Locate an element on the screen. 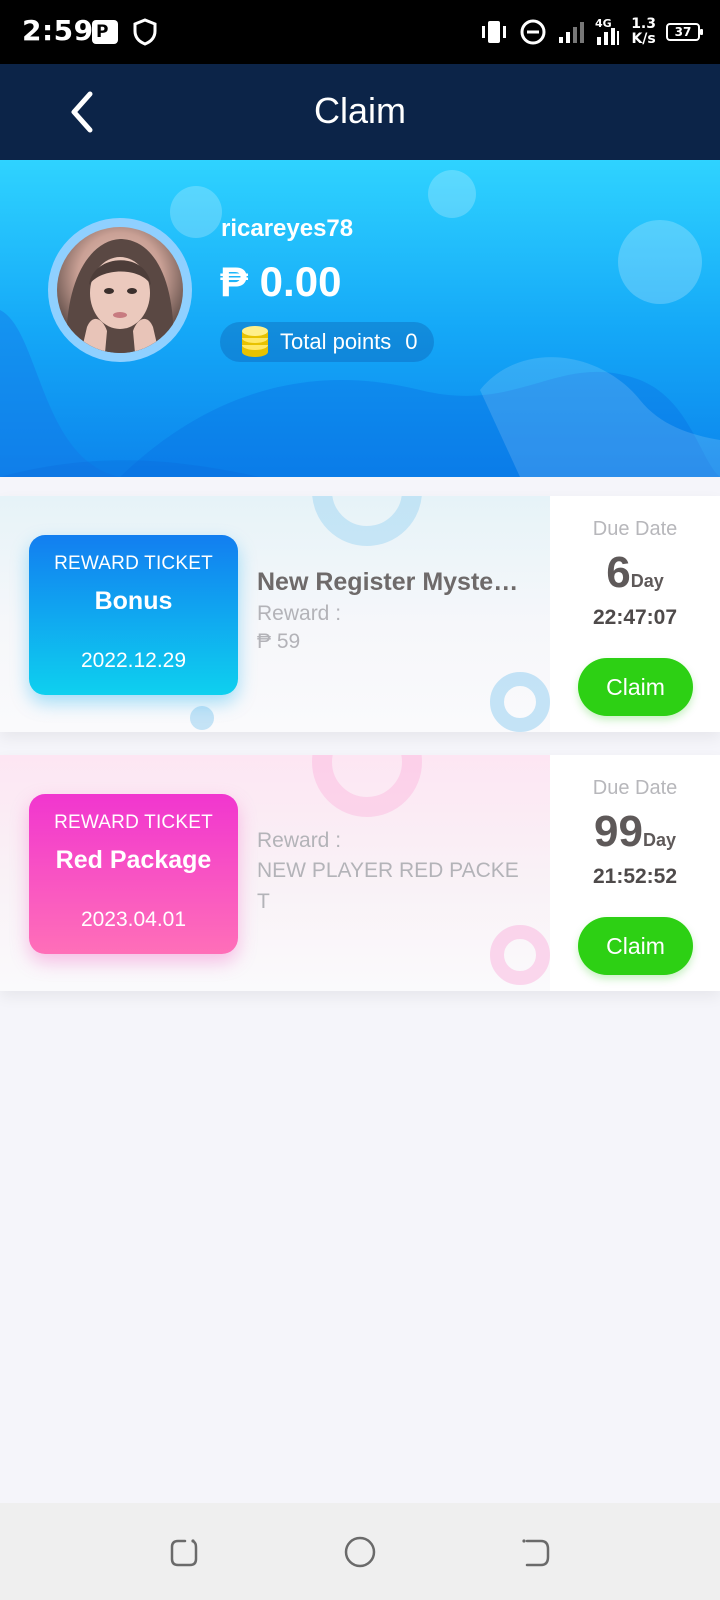 This screenshot has height=1600, width=720. recents-icon is located at coordinates (184, 1552).